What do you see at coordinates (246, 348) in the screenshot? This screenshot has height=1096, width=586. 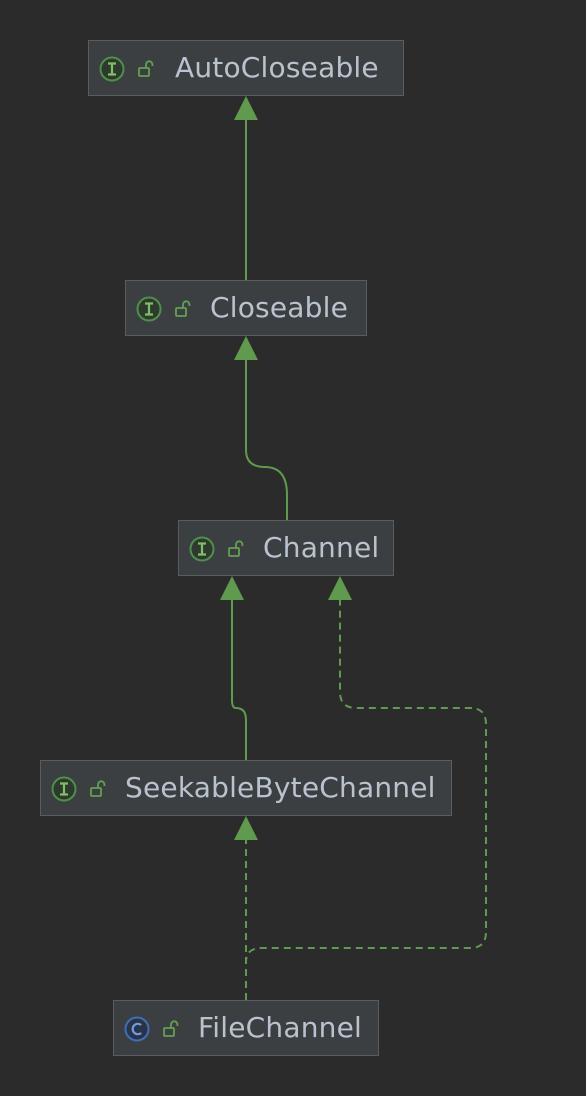 I see `arrowhead-closeable` at bounding box center [246, 348].